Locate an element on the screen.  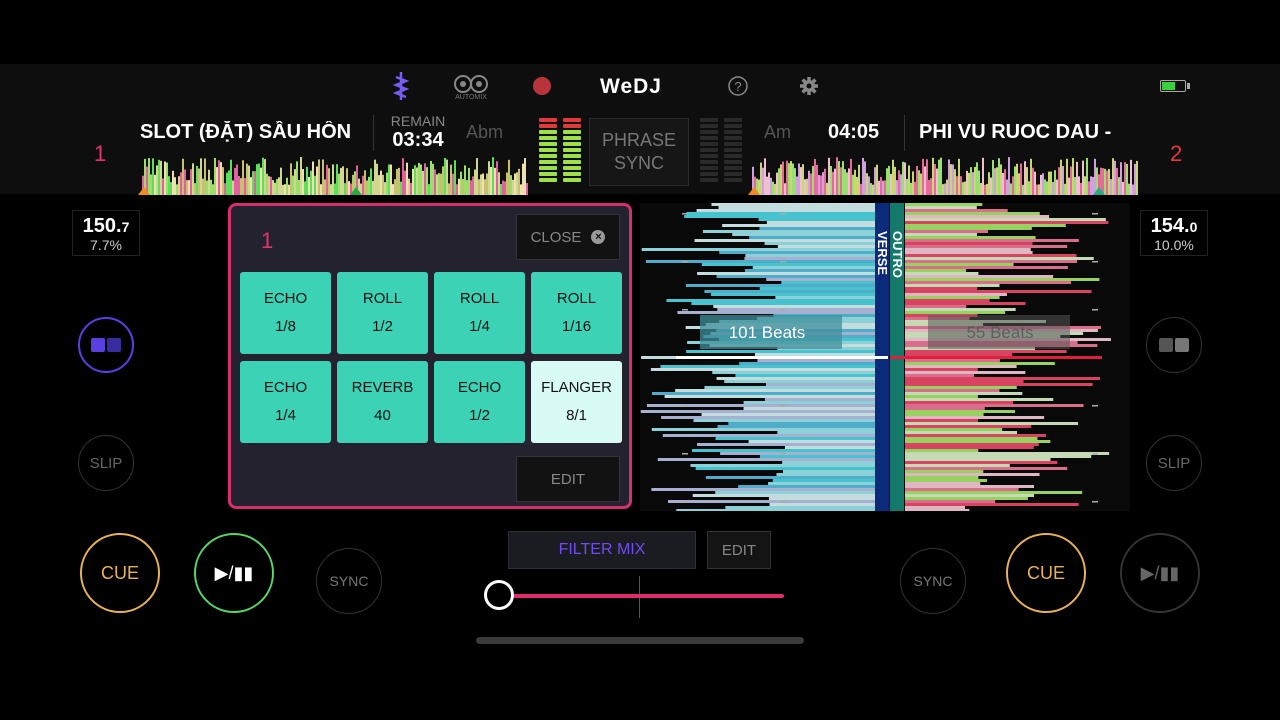
deck2-pad-mode-button is located at coordinates (1174, 345).